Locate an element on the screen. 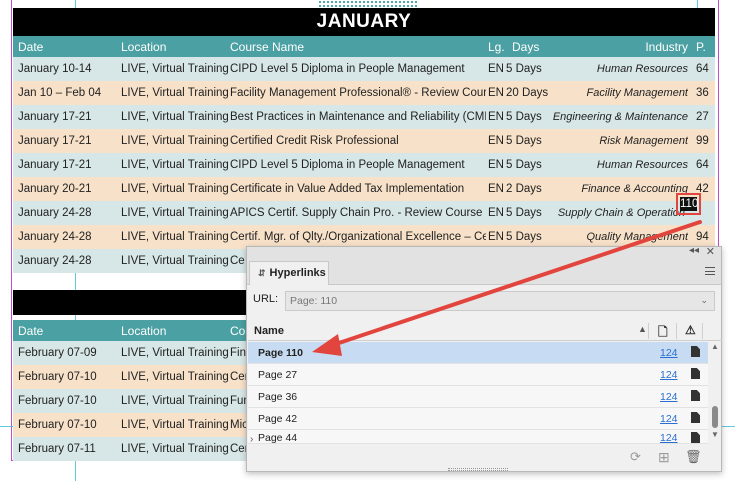 Image resolution: width=735 pixels, height=481 pixels. warning-icon: ⚠ is located at coordinates (690, 330).